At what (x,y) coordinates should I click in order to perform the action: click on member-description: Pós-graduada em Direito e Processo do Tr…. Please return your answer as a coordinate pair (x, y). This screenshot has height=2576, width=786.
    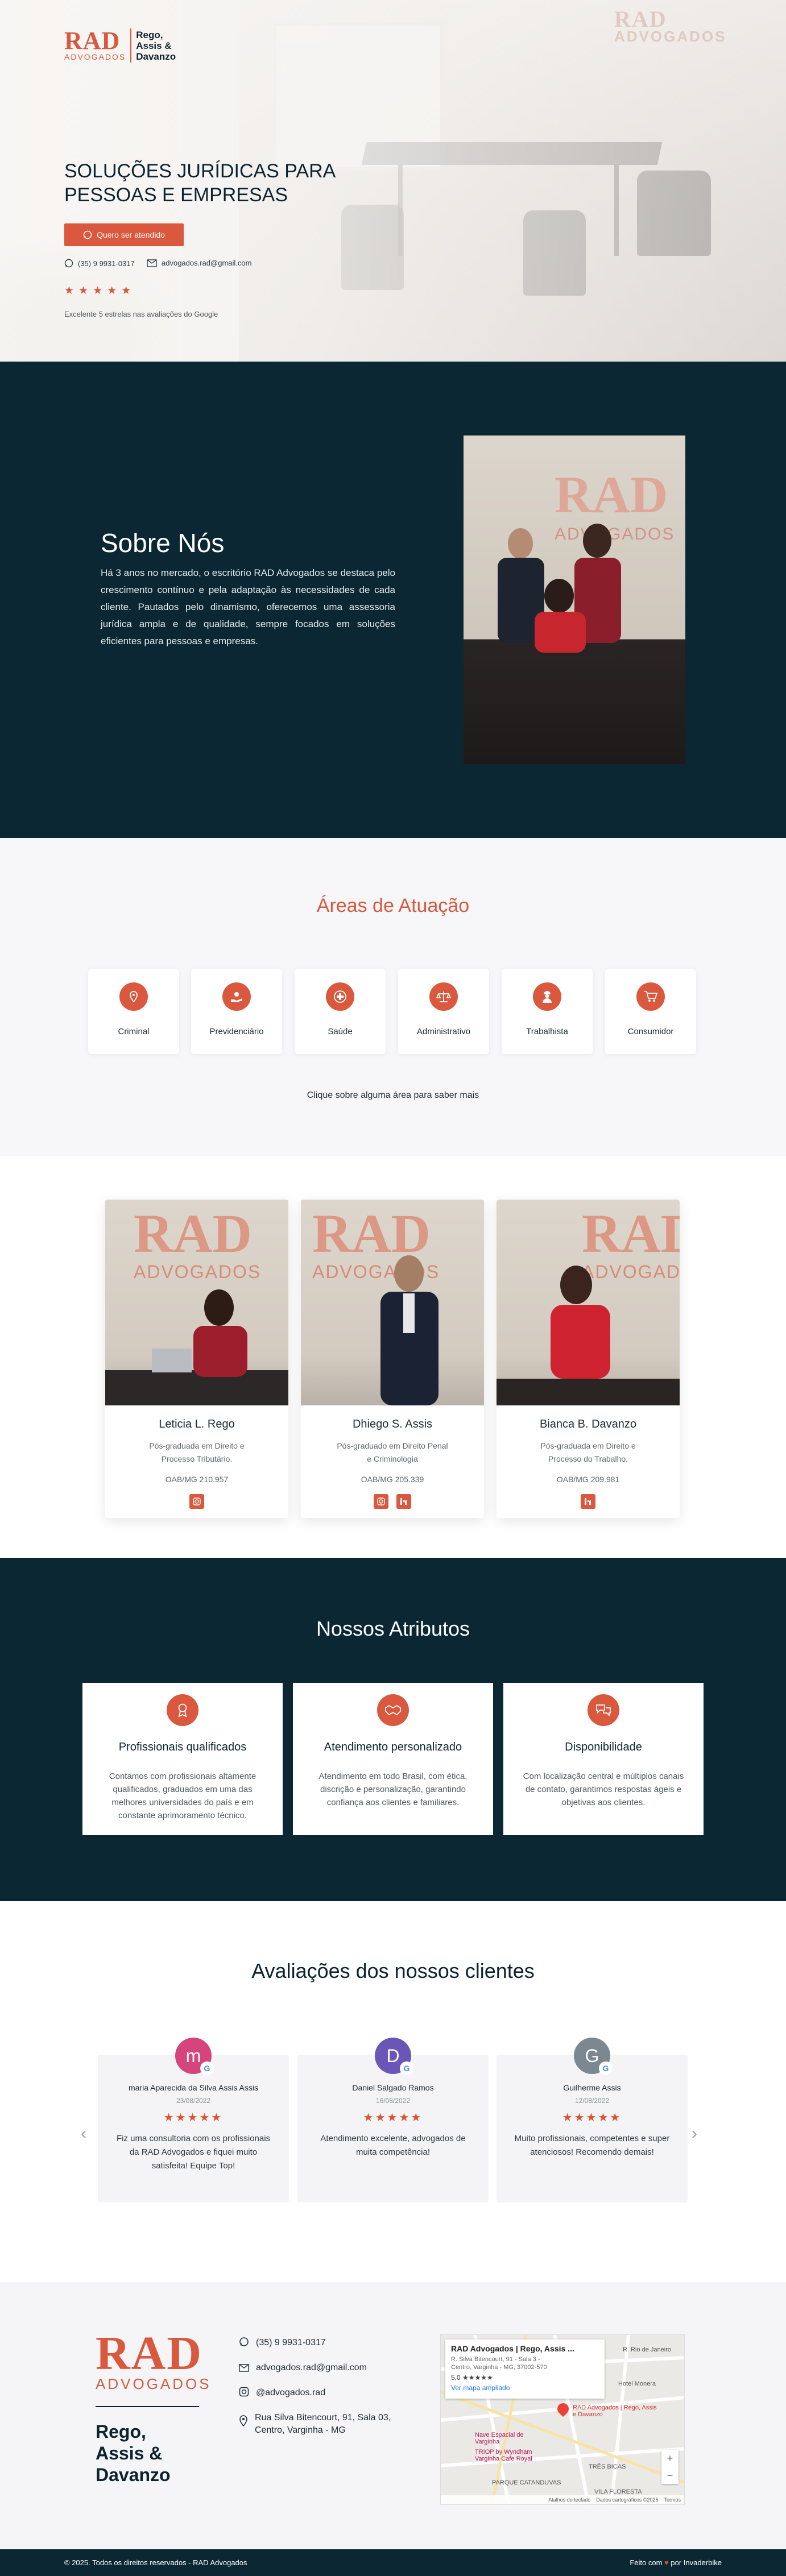
    Looking at the image, I should click on (588, 1452).